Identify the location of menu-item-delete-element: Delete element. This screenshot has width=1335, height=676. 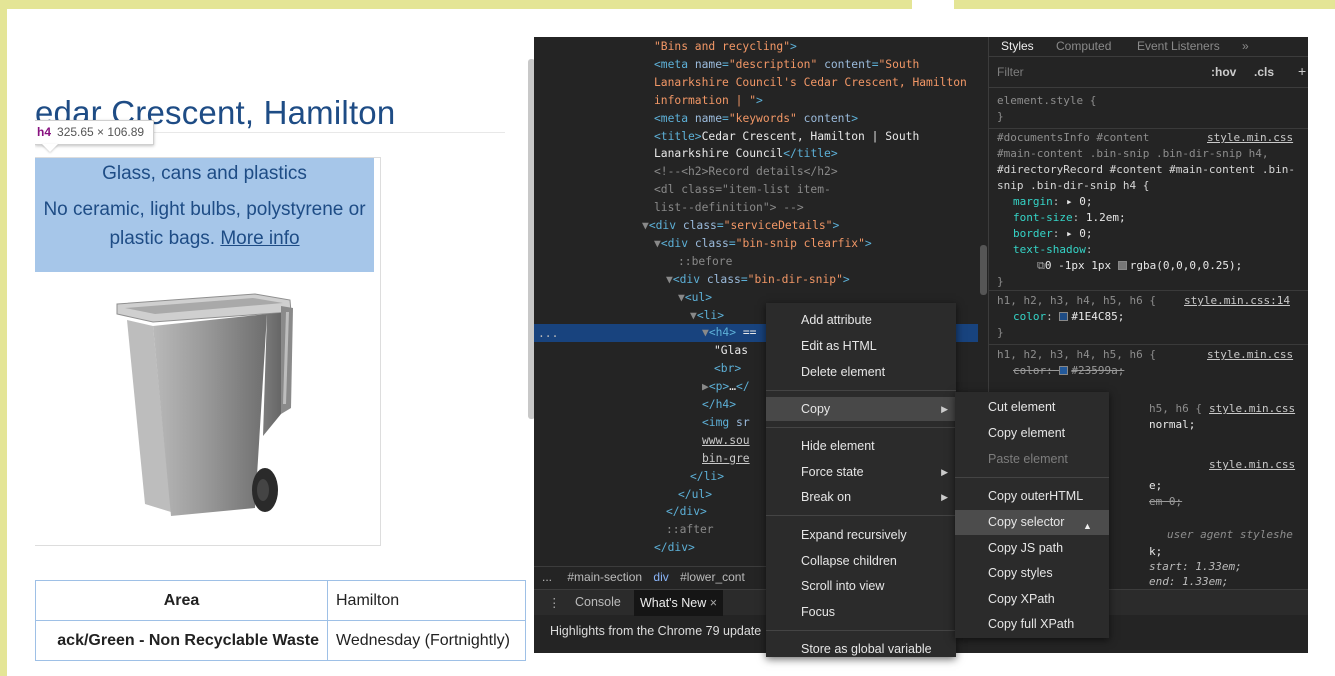
(861, 372).